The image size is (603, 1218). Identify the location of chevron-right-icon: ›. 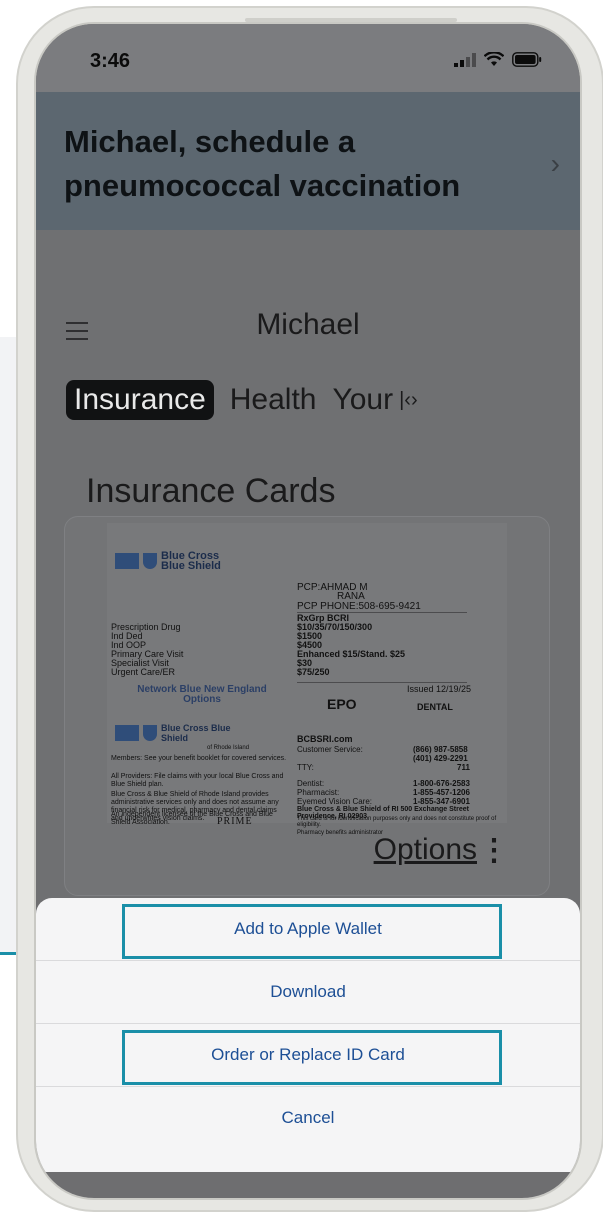
(555, 163).